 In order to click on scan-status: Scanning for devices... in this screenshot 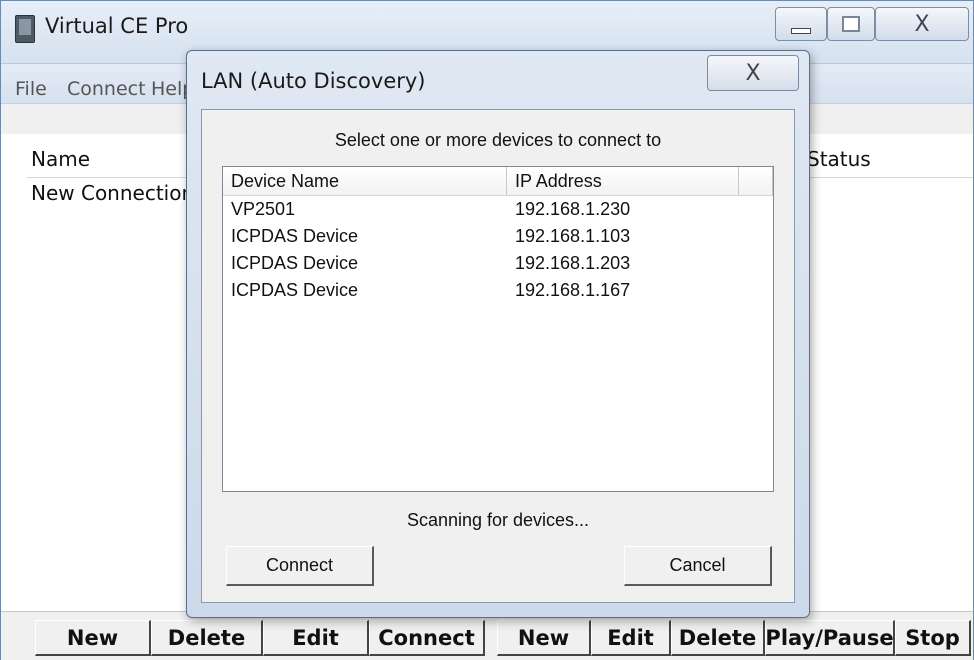, I will do `click(498, 520)`.